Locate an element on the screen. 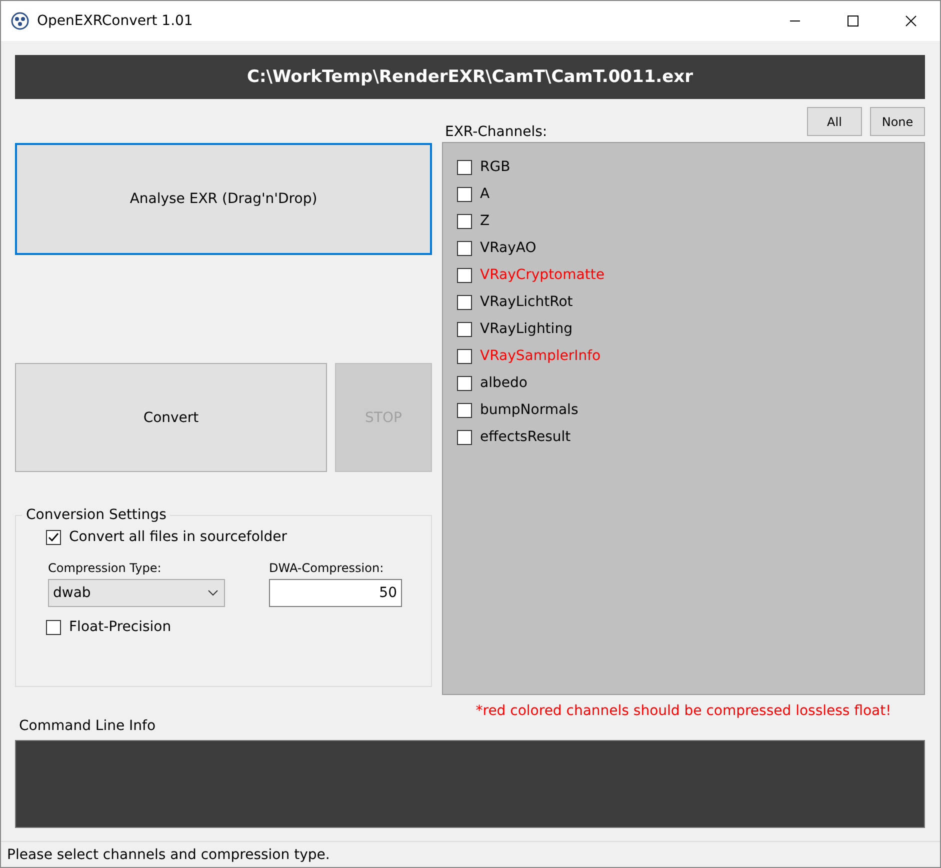 The image size is (941, 868). input-field: 50 is located at coordinates (335, 593).